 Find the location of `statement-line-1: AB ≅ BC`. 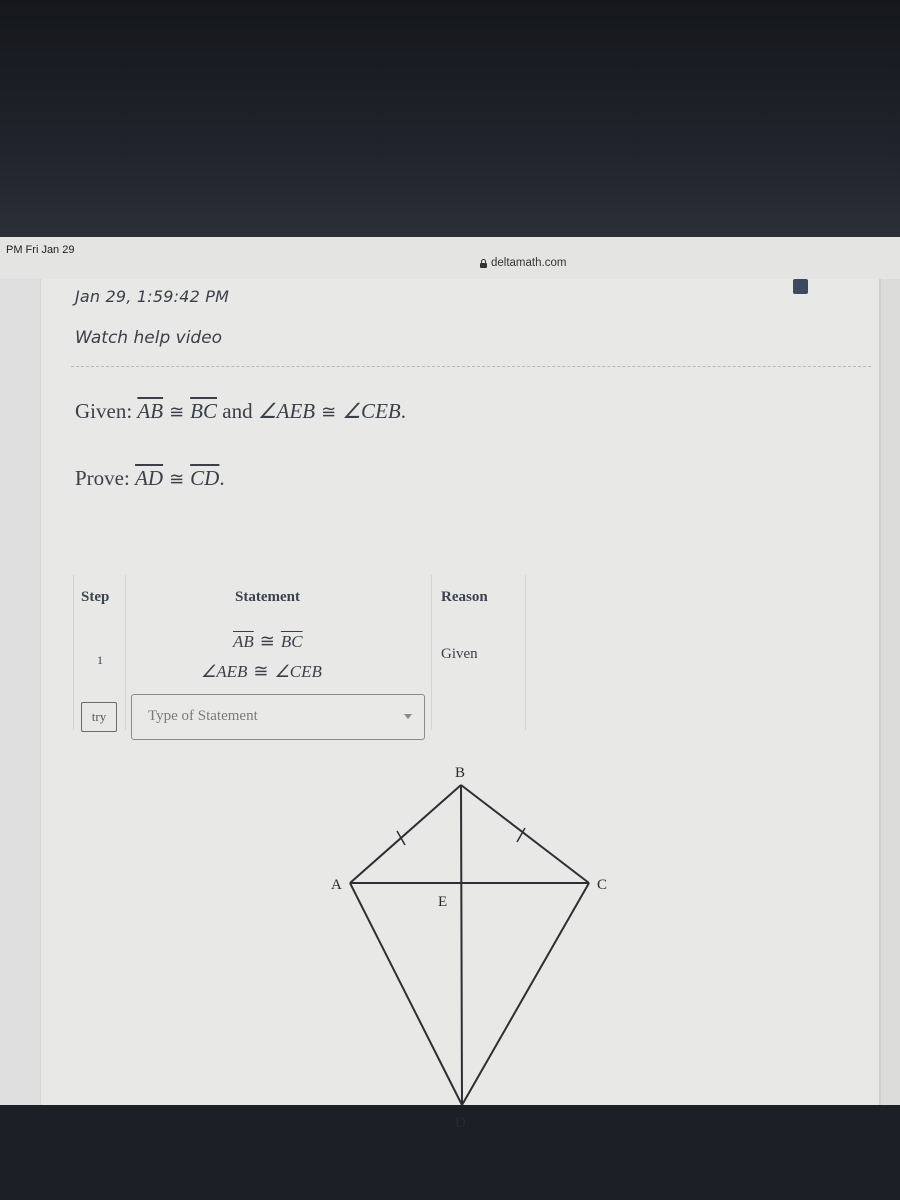

statement-line-1: AB ≅ BC is located at coordinates (268, 641).